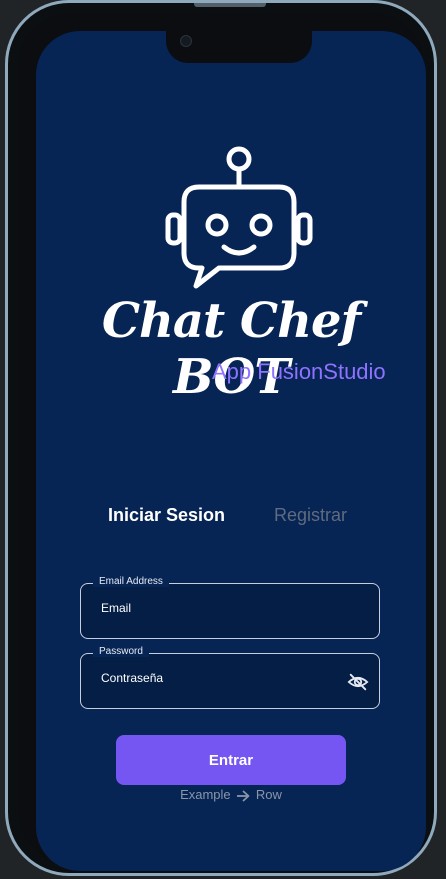  What do you see at coordinates (310, 515) in the screenshot?
I see `tab-register: Registrar` at bounding box center [310, 515].